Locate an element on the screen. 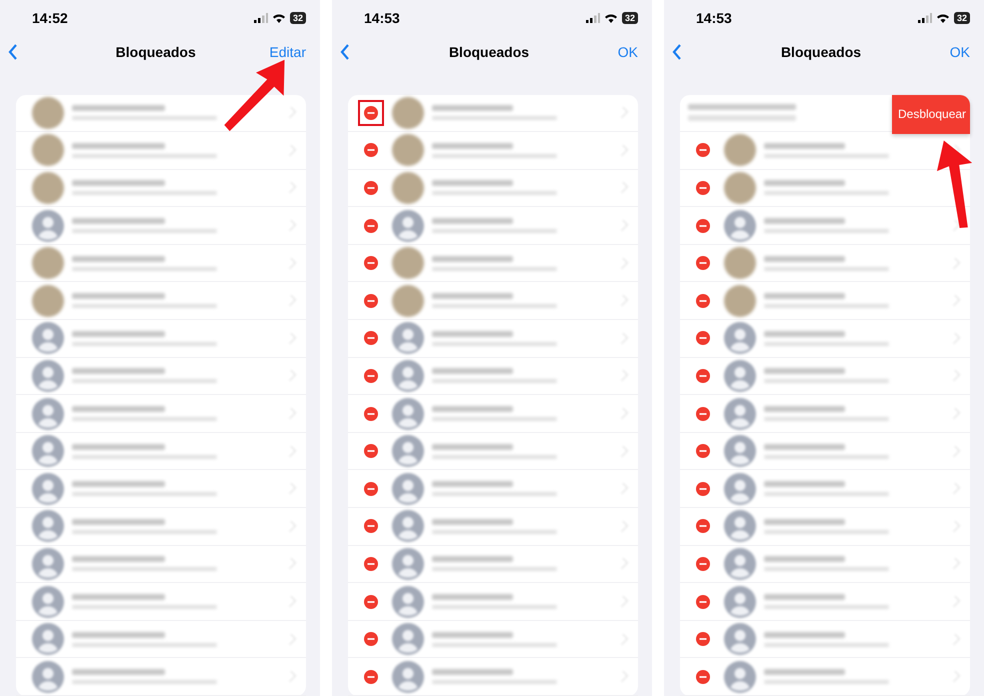 This screenshot has width=984, height=696. edit-button: Editar is located at coordinates (287, 52).